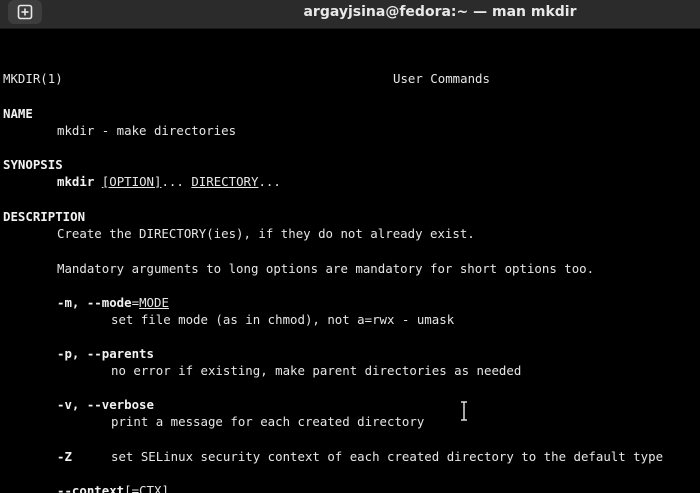  Describe the element at coordinates (44, 216) in the screenshot. I see `section-description-heading: DESCRIPTION` at that location.